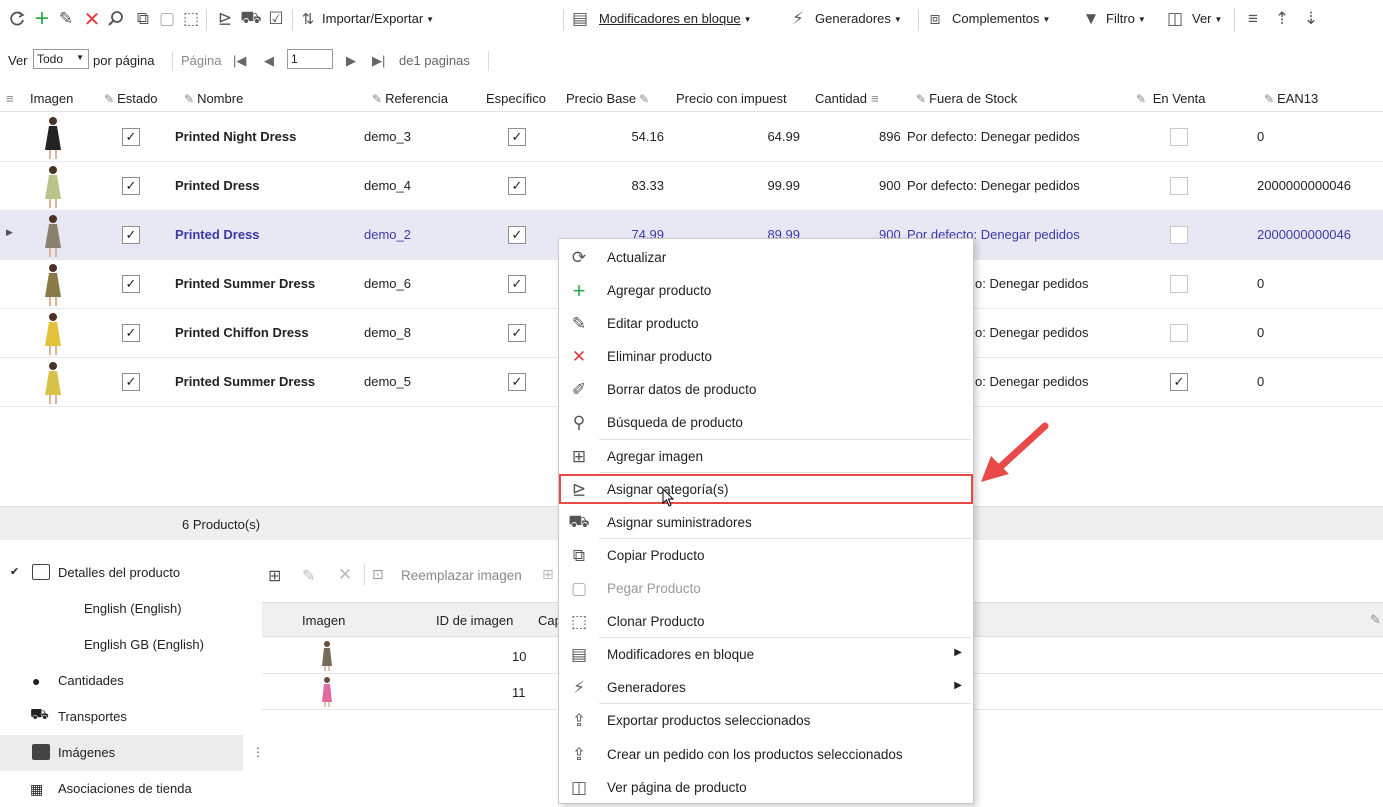  What do you see at coordinates (766, 720) in the screenshot?
I see `context-menu-item: ⇪ Exportar productos seleccionados` at bounding box center [766, 720].